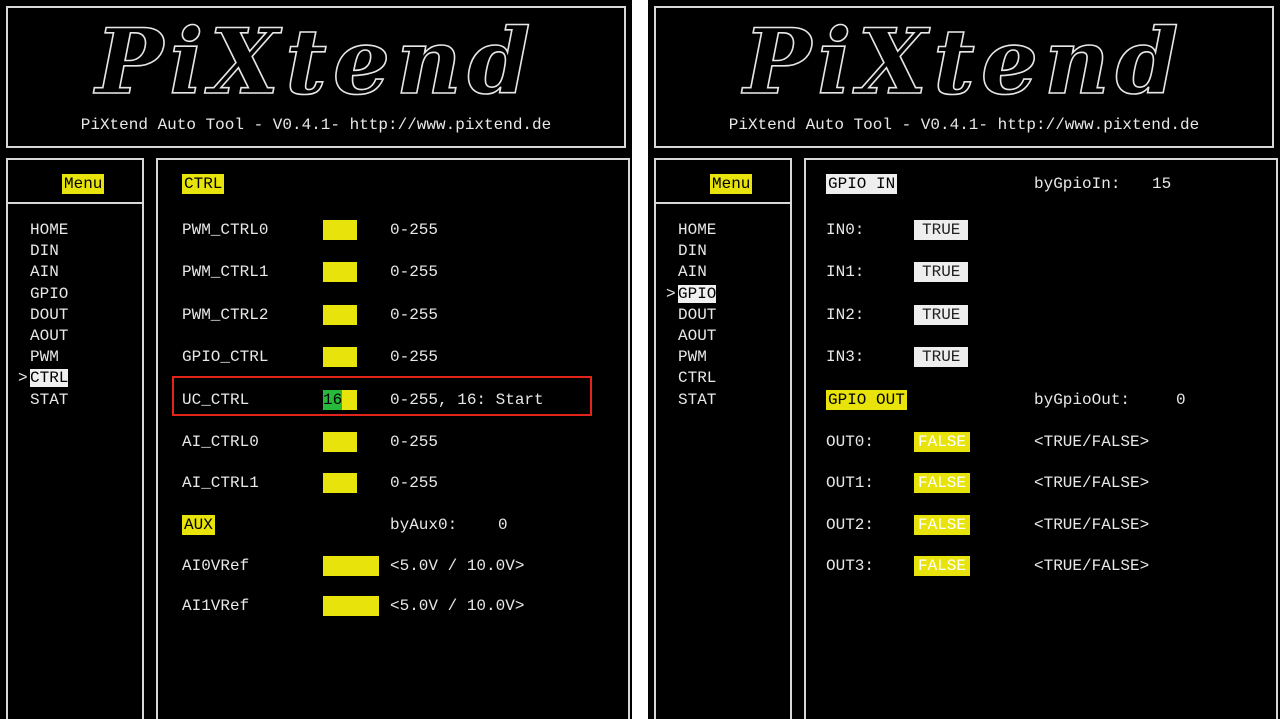  What do you see at coordinates (424, 525) in the screenshot?
I see `aux-value-label: byAux0:` at bounding box center [424, 525].